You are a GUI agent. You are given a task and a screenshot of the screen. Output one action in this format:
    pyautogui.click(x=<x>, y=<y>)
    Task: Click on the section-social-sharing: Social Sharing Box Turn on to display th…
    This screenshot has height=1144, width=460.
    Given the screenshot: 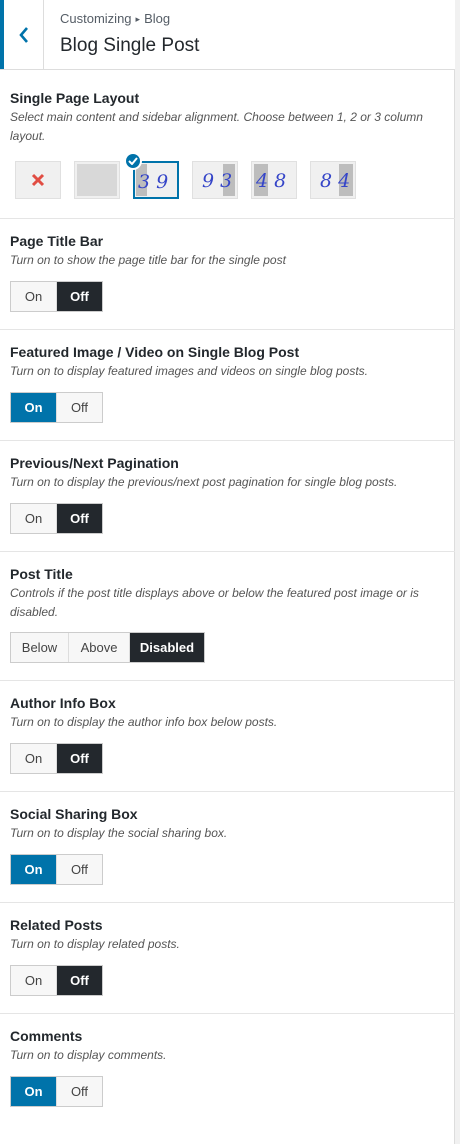 What is the action you would take?
    pyautogui.click(x=227, y=847)
    